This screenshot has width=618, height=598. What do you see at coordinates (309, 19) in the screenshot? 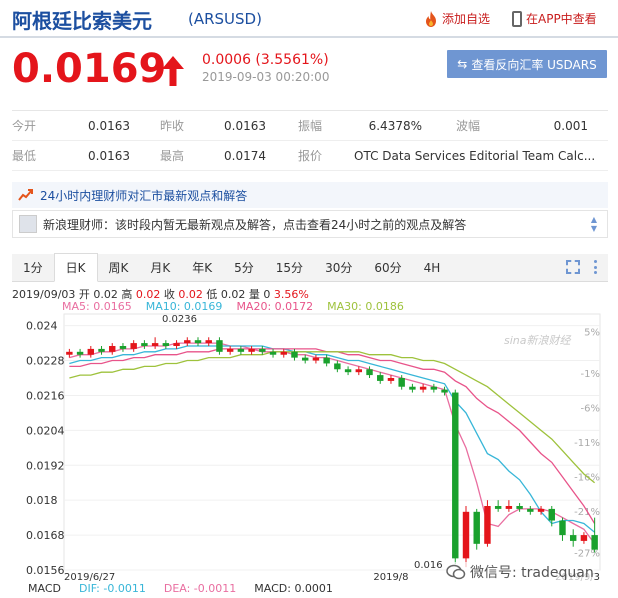
I see `title-bar: 阿根廷比索美元 (ARSUSD) 添加自选 在APP中查看` at bounding box center [309, 19].